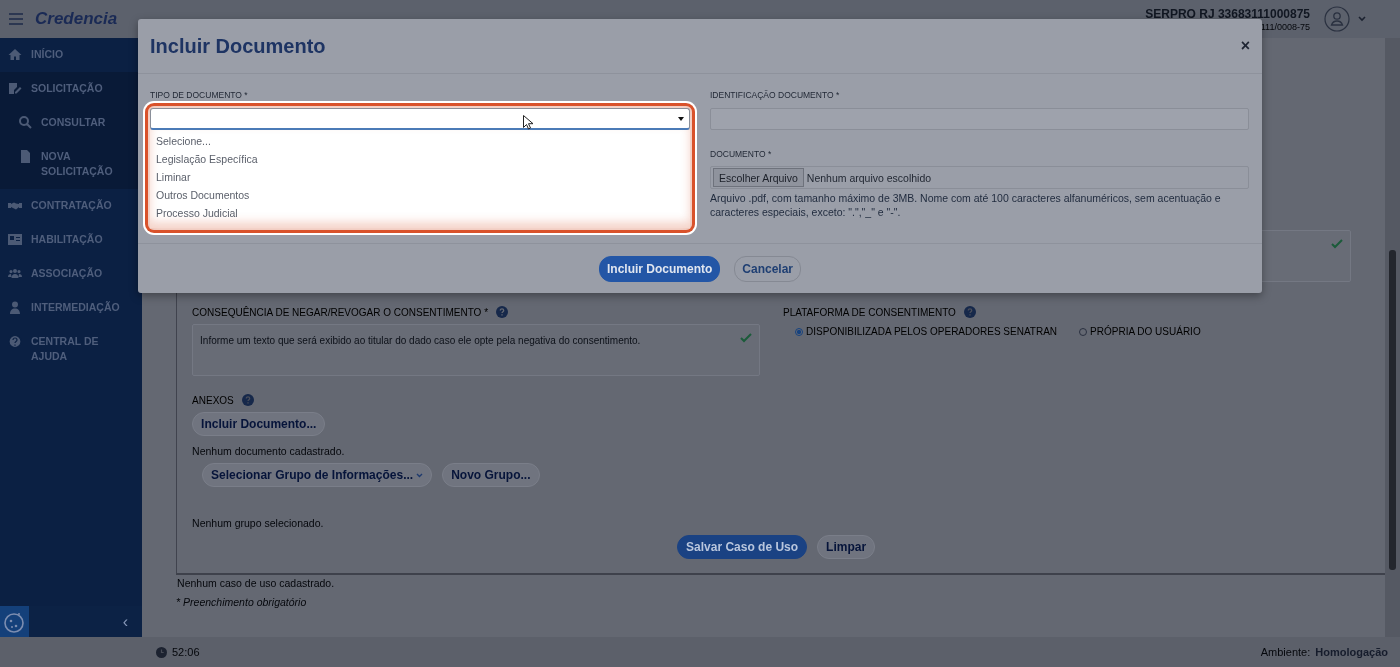  Describe the element at coordinates (1351, 652) in the screenshot. I see `environment-name: Homologação` at that location.